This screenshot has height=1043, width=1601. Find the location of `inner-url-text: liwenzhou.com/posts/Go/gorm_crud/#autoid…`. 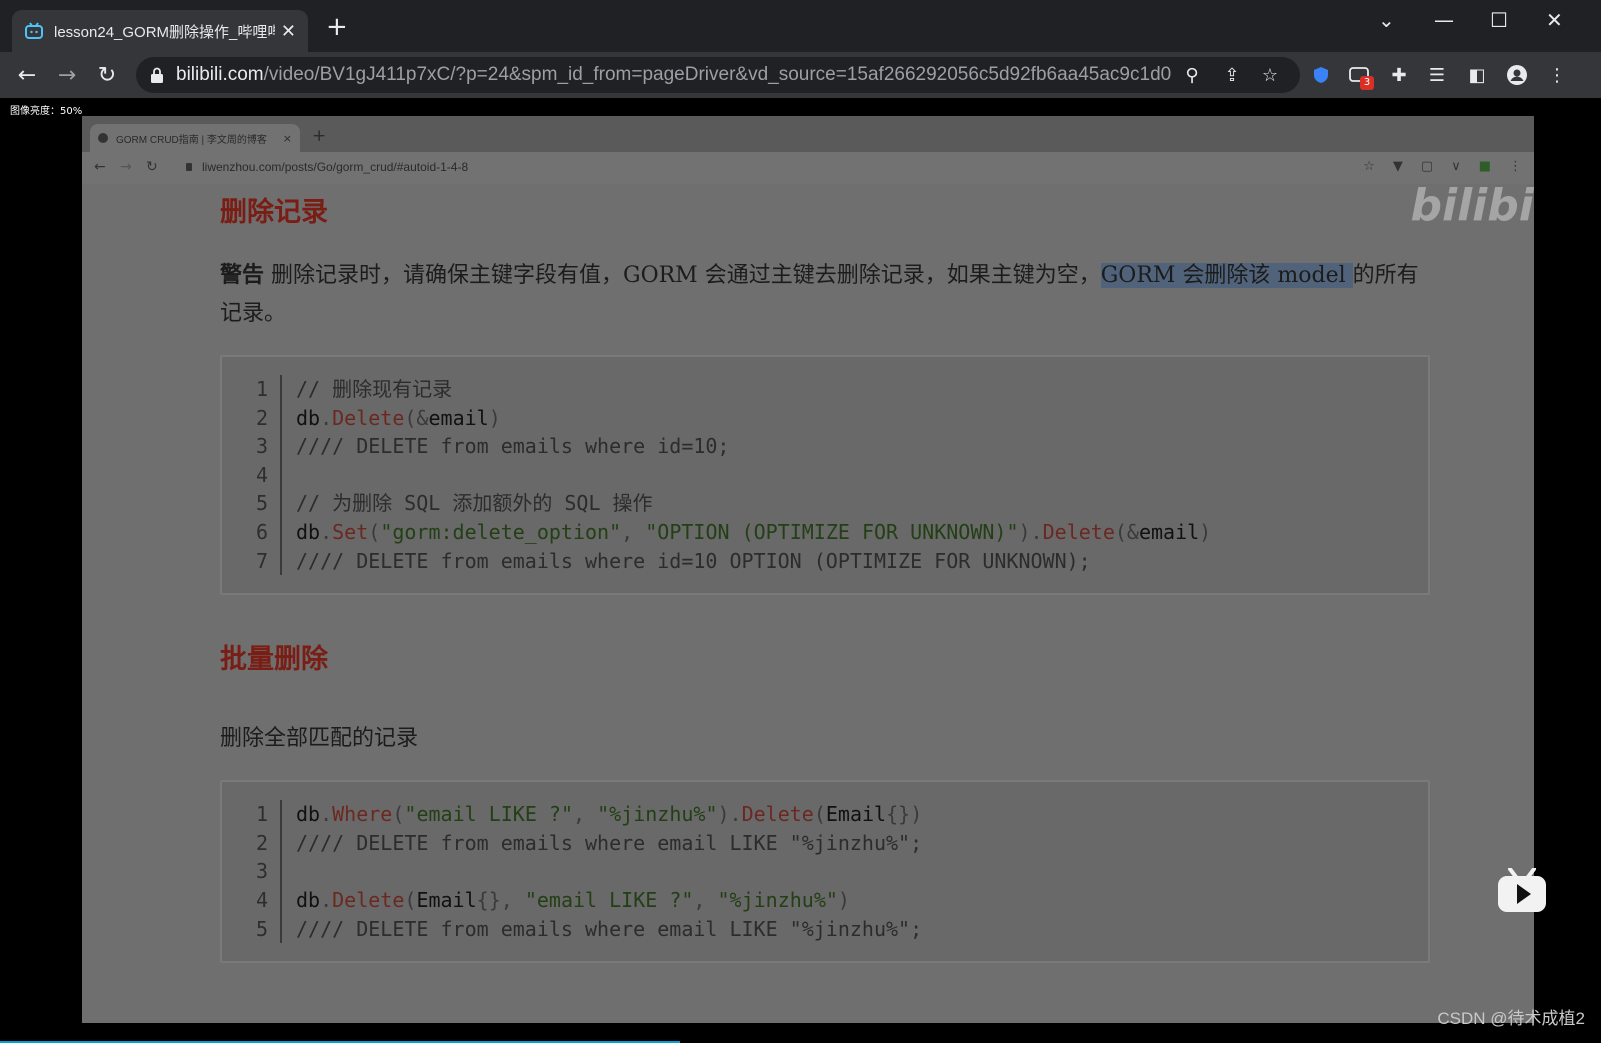

inner-url-text: liwenzhou.com/posts/Go/gorm_crud/#autoid… is located at coordinates (335, 167).